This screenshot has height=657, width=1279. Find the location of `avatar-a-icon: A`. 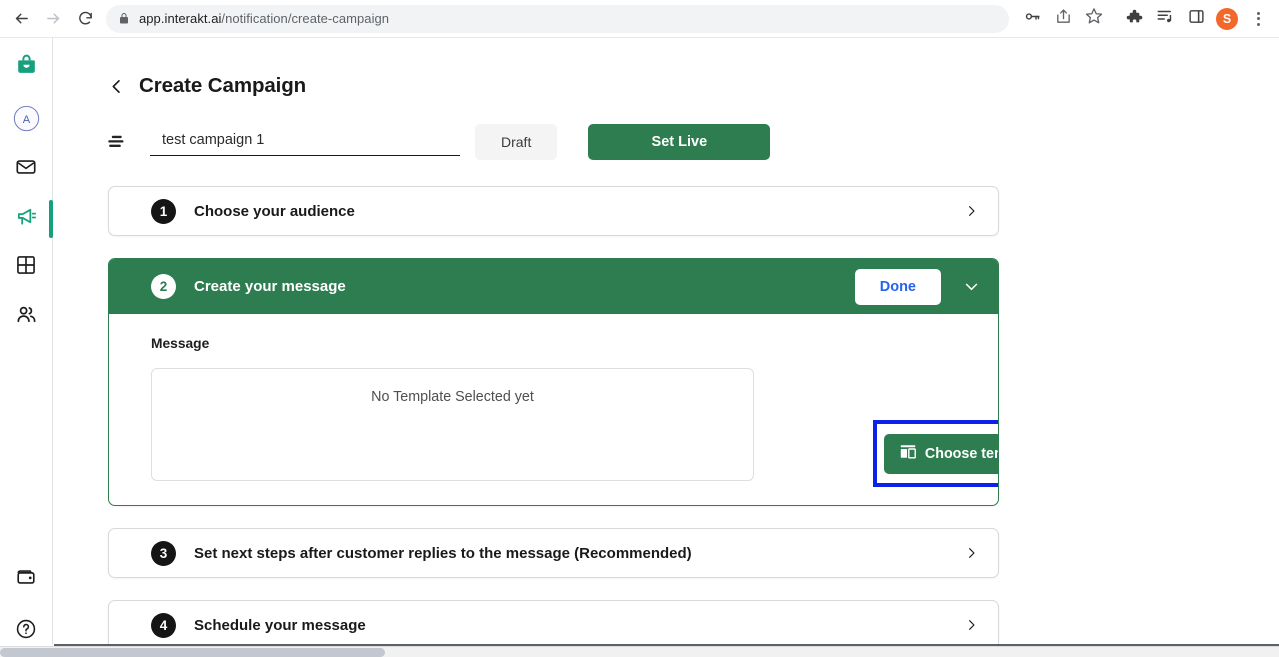

avatar-a-icon: A is located at coordinates (26, 121).